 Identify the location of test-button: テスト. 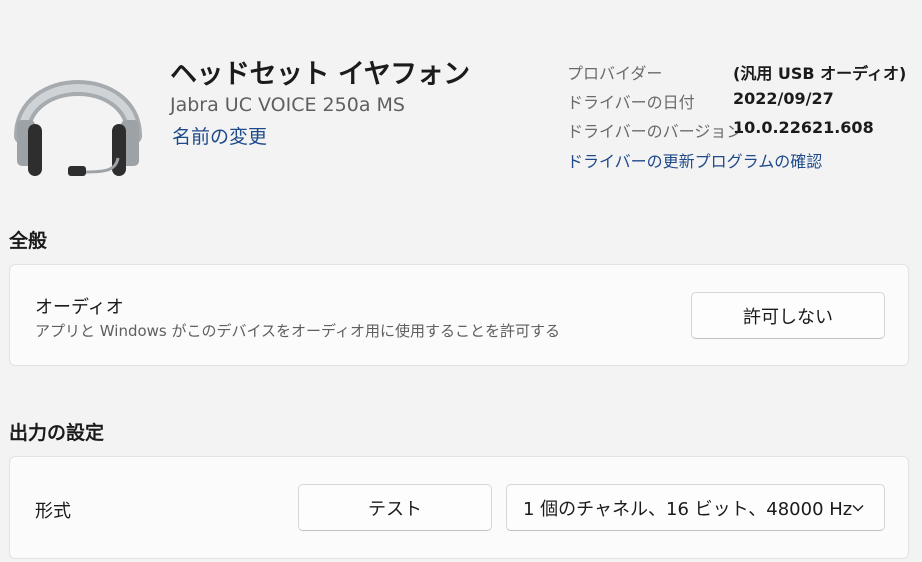
(395, 507).